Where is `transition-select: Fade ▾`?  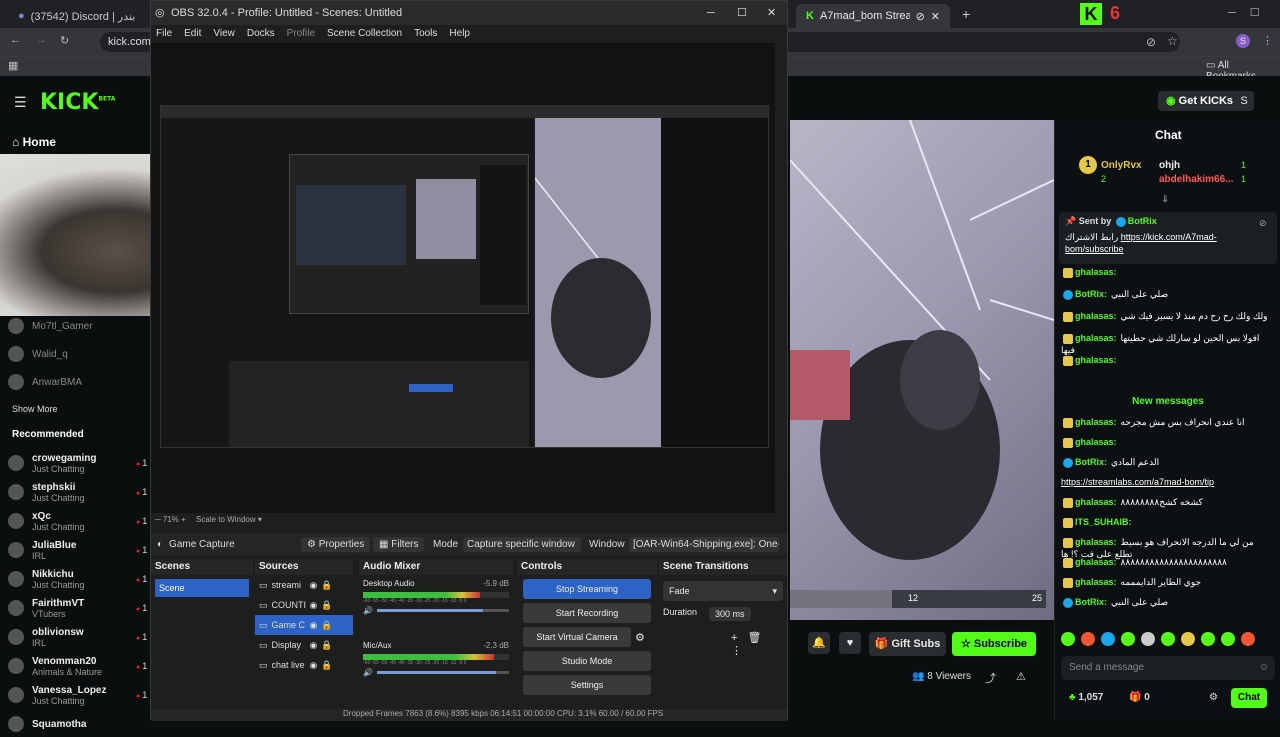 transition-select: Fade ▾ is located at coordinates (723, 591).